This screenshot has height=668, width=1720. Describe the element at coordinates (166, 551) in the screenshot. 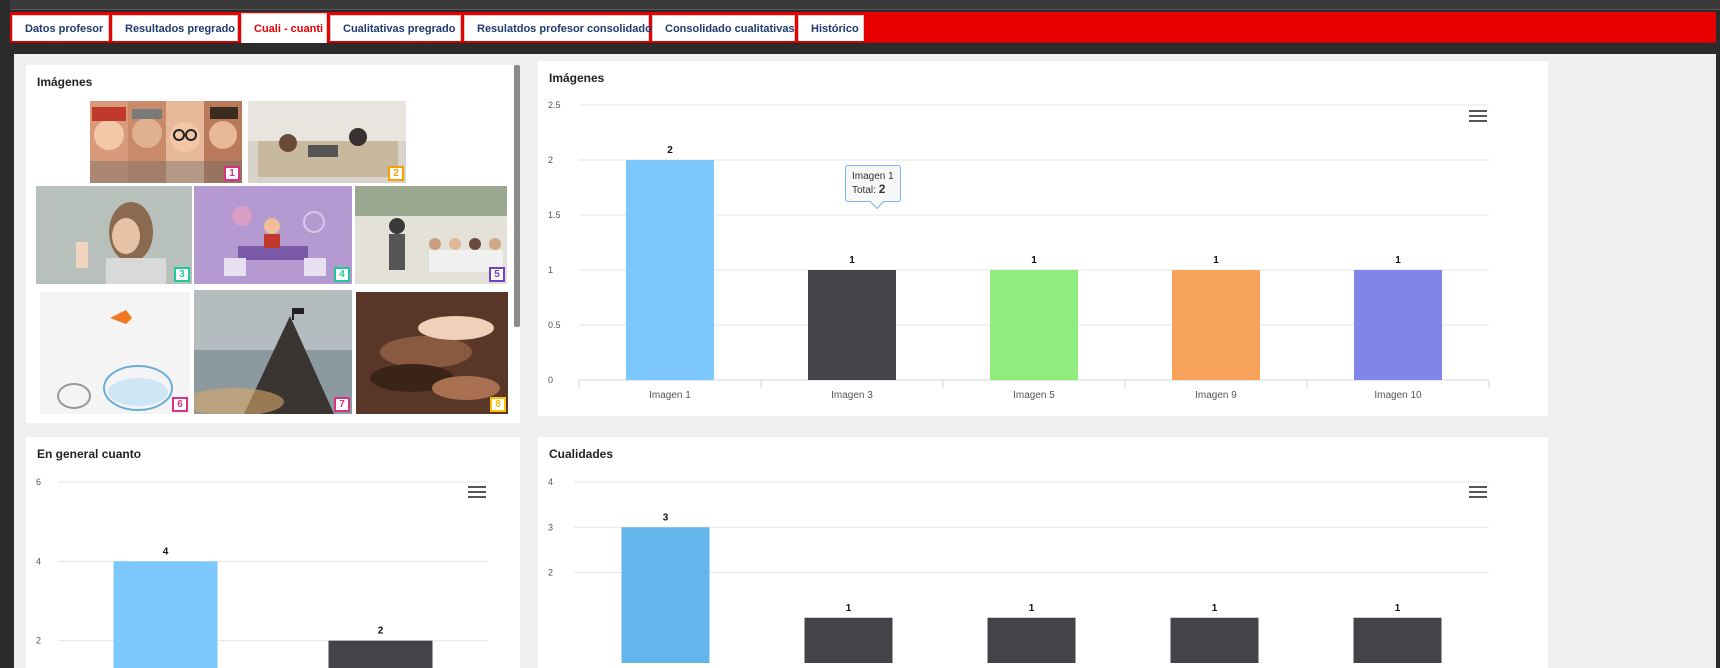

I see `data-label: 4` at that location.